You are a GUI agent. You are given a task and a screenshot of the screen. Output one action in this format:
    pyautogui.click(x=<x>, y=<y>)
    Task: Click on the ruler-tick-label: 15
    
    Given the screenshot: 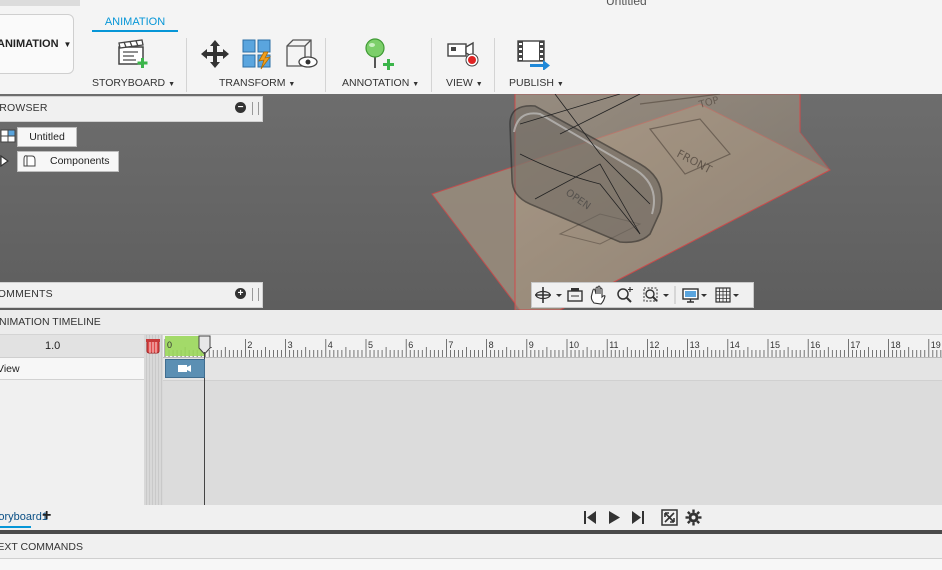 What is the action you would take?
    pyautogui.click(x=775, y=345)
    